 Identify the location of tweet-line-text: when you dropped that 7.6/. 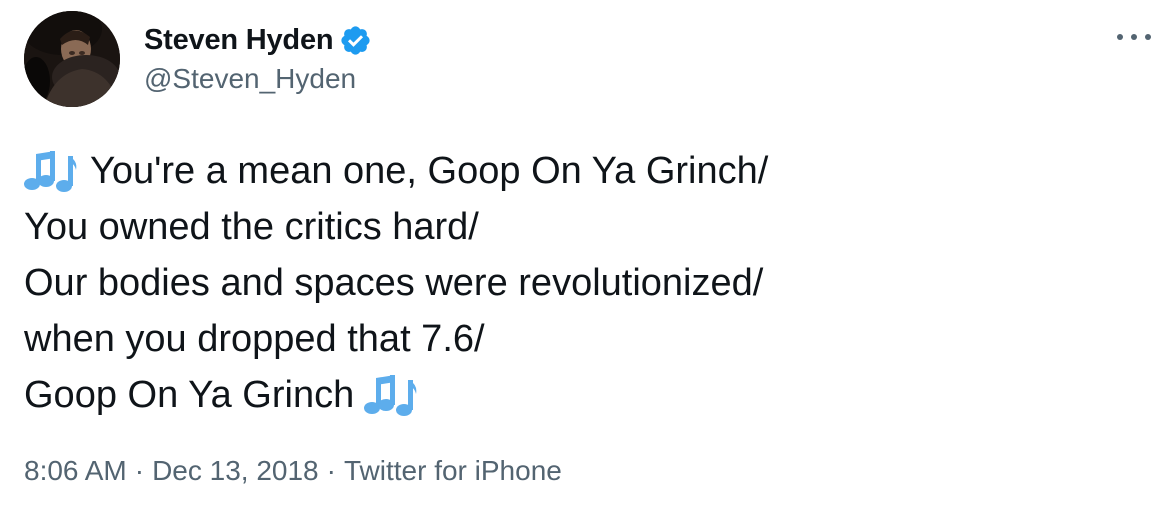
(254, 339).